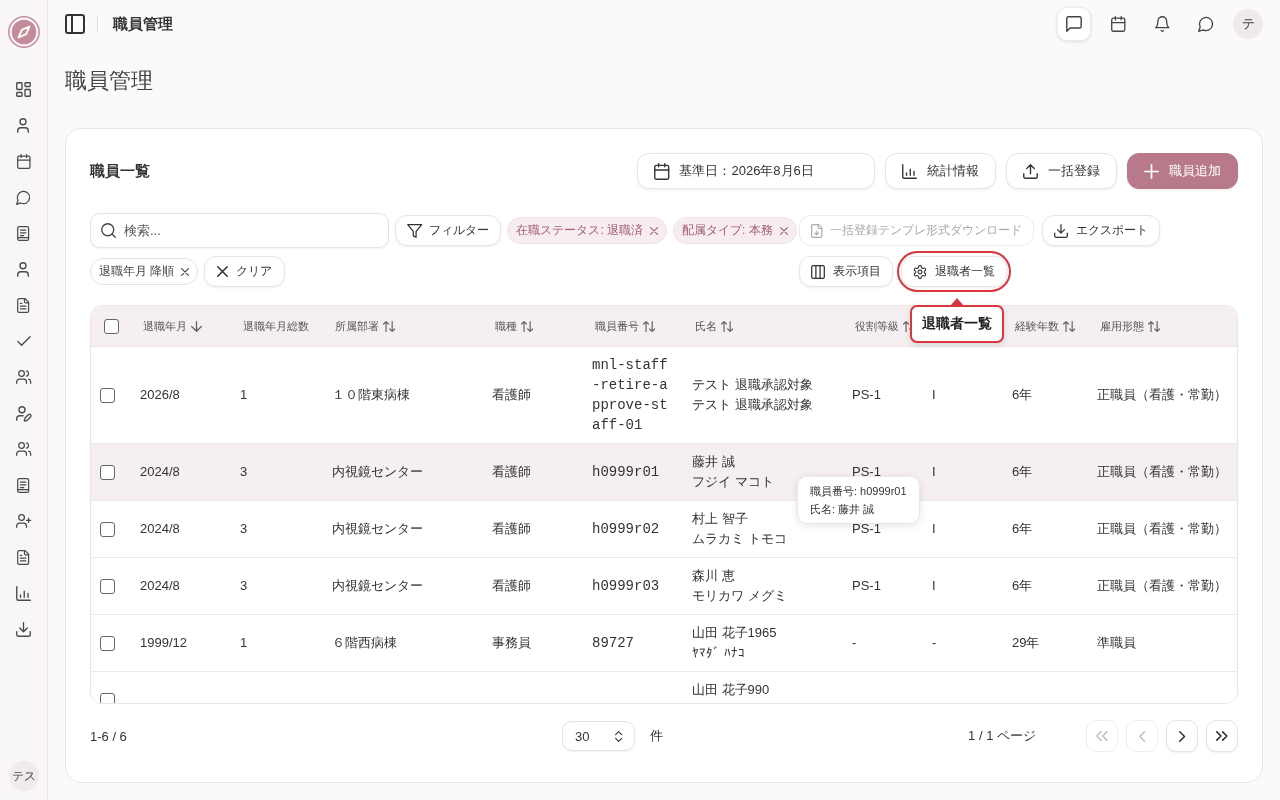 This screenshot has height=800, width=1280. What do you see at coordinates (1022, 529) in the screenshot?
I see `experience-cell-text: 6年` at bounding box center [1022, 529].